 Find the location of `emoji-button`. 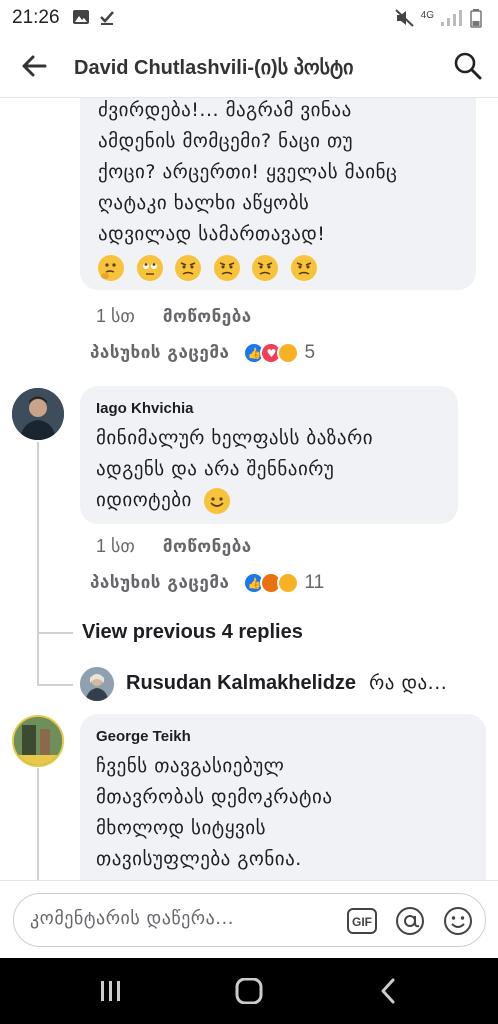

emoji-button is located at coordinates (458, 921).